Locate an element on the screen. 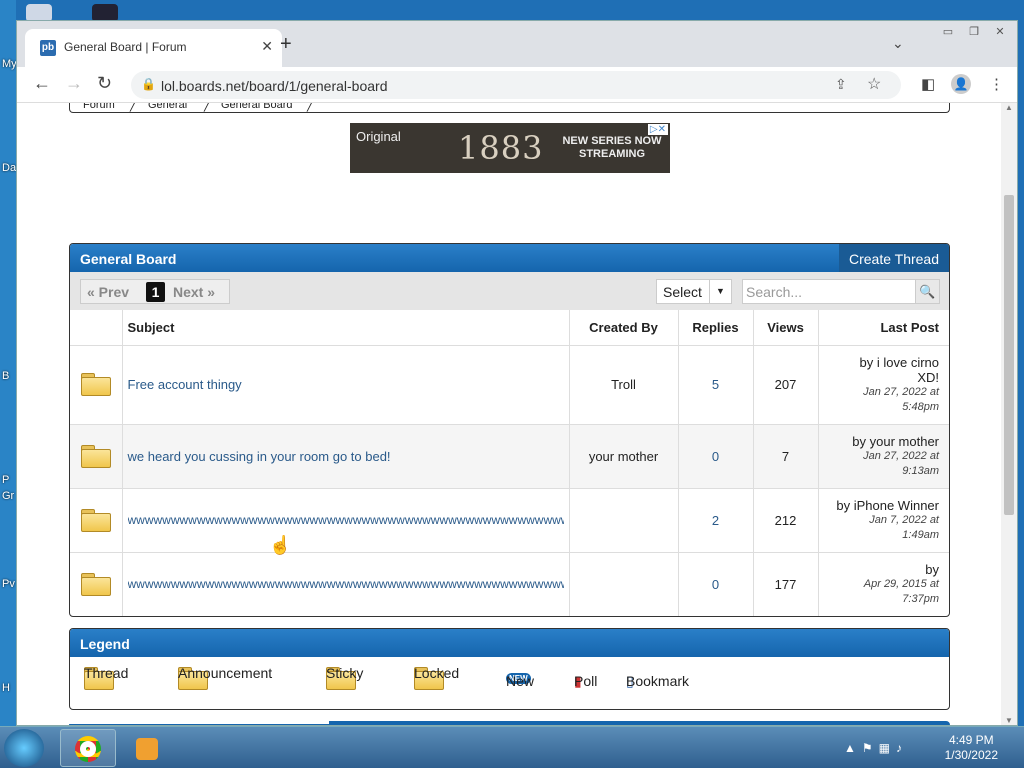  thread-subject-link: Free account thingy is located at coordinates (346, 385).